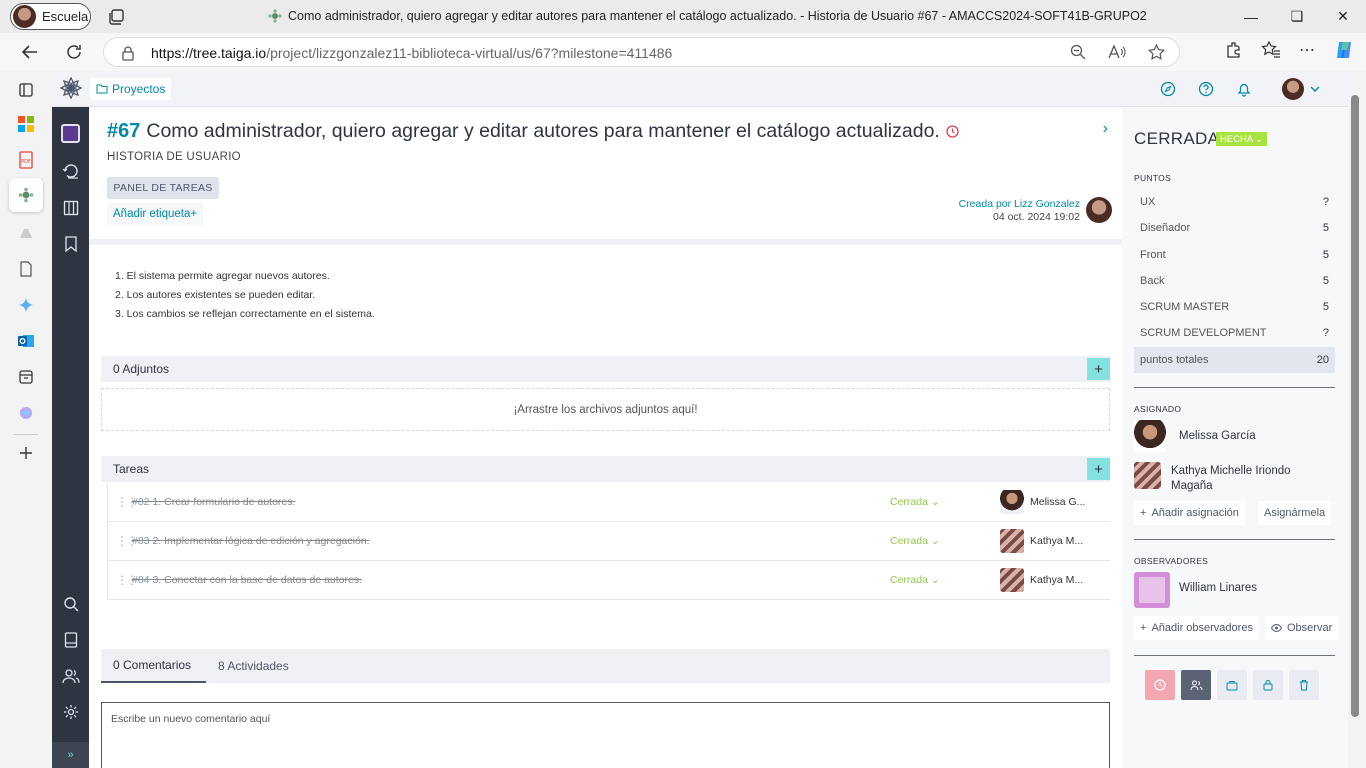  I want to click on help-icon, so click(1206, 89).